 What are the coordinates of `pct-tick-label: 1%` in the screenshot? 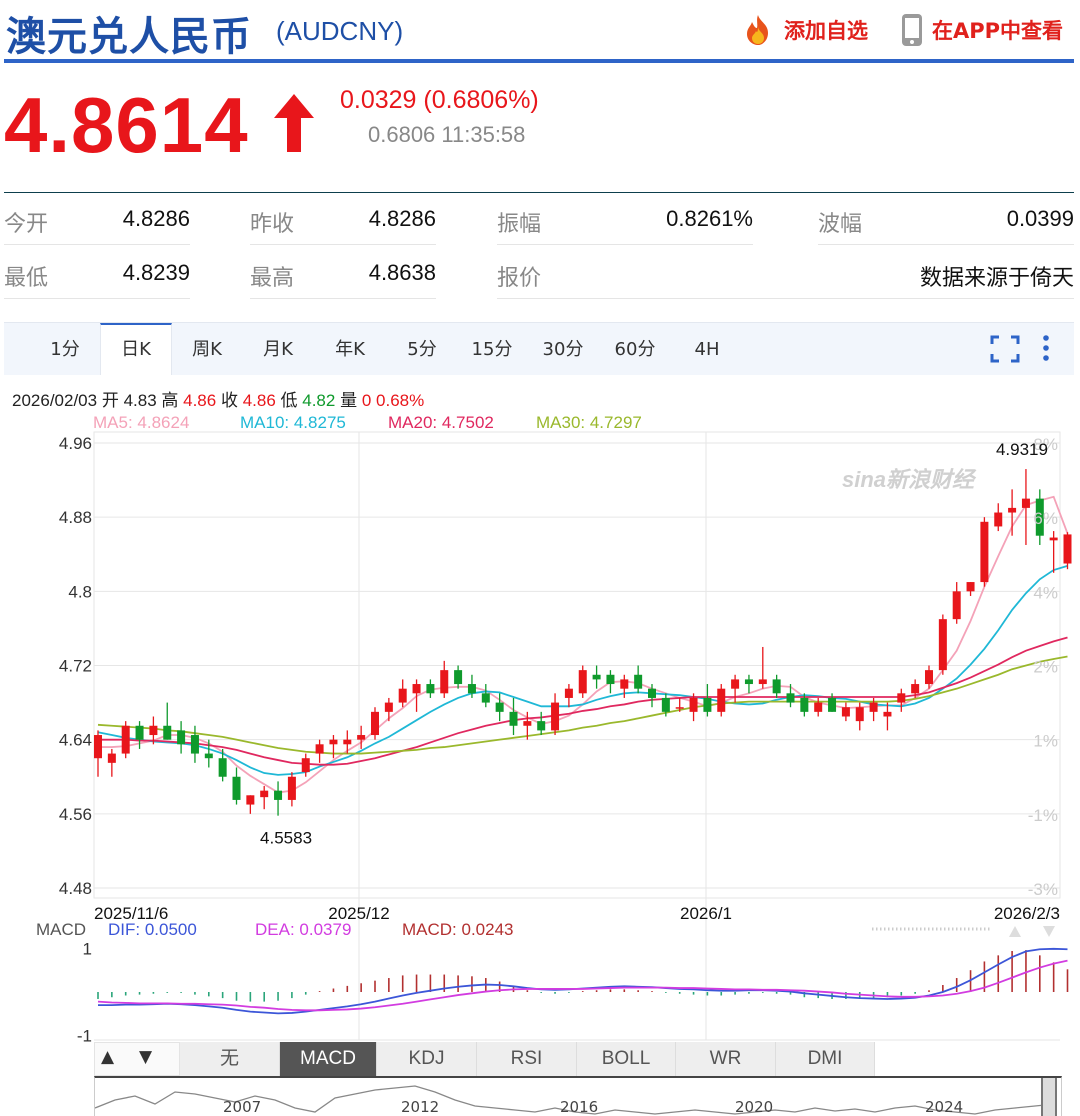 It's located at (1045, 741).